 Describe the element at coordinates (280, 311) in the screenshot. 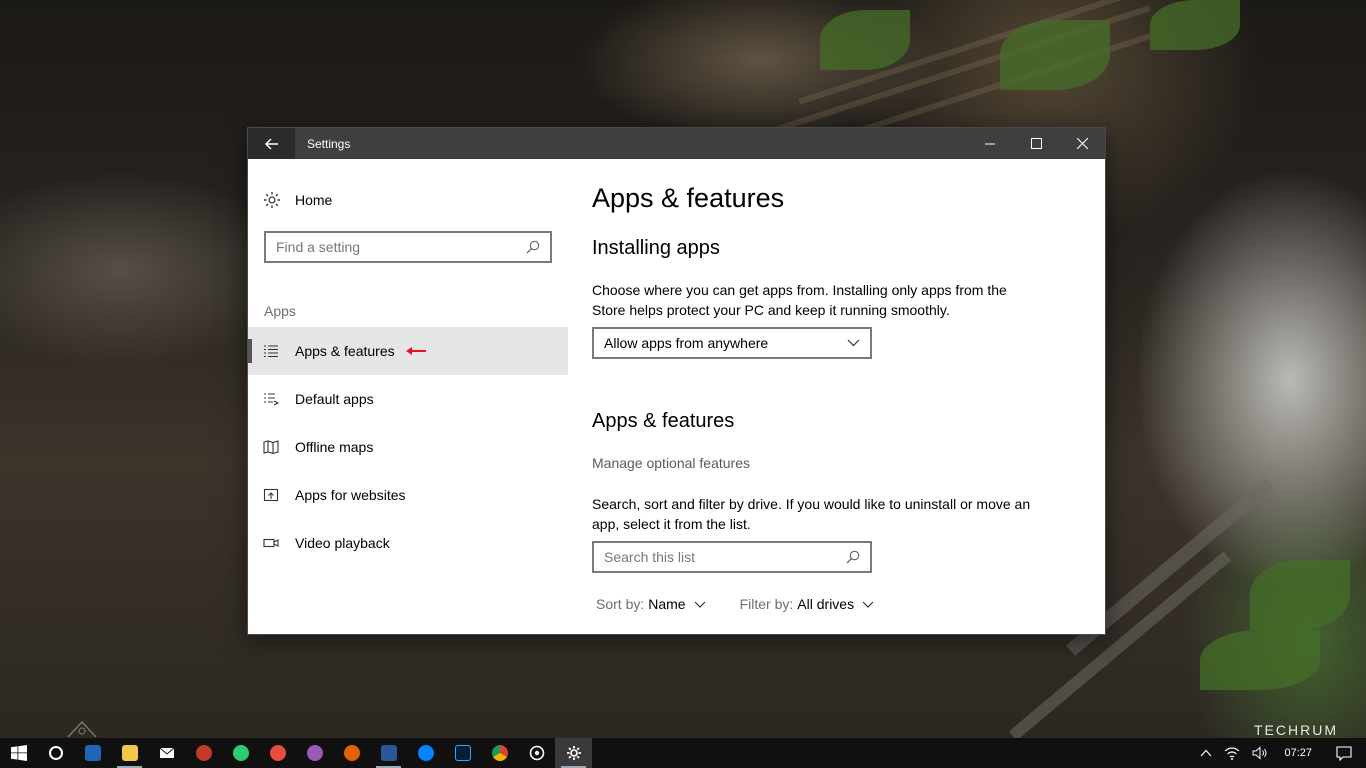

I see `sidebar-section-heading: Apps` at that location.